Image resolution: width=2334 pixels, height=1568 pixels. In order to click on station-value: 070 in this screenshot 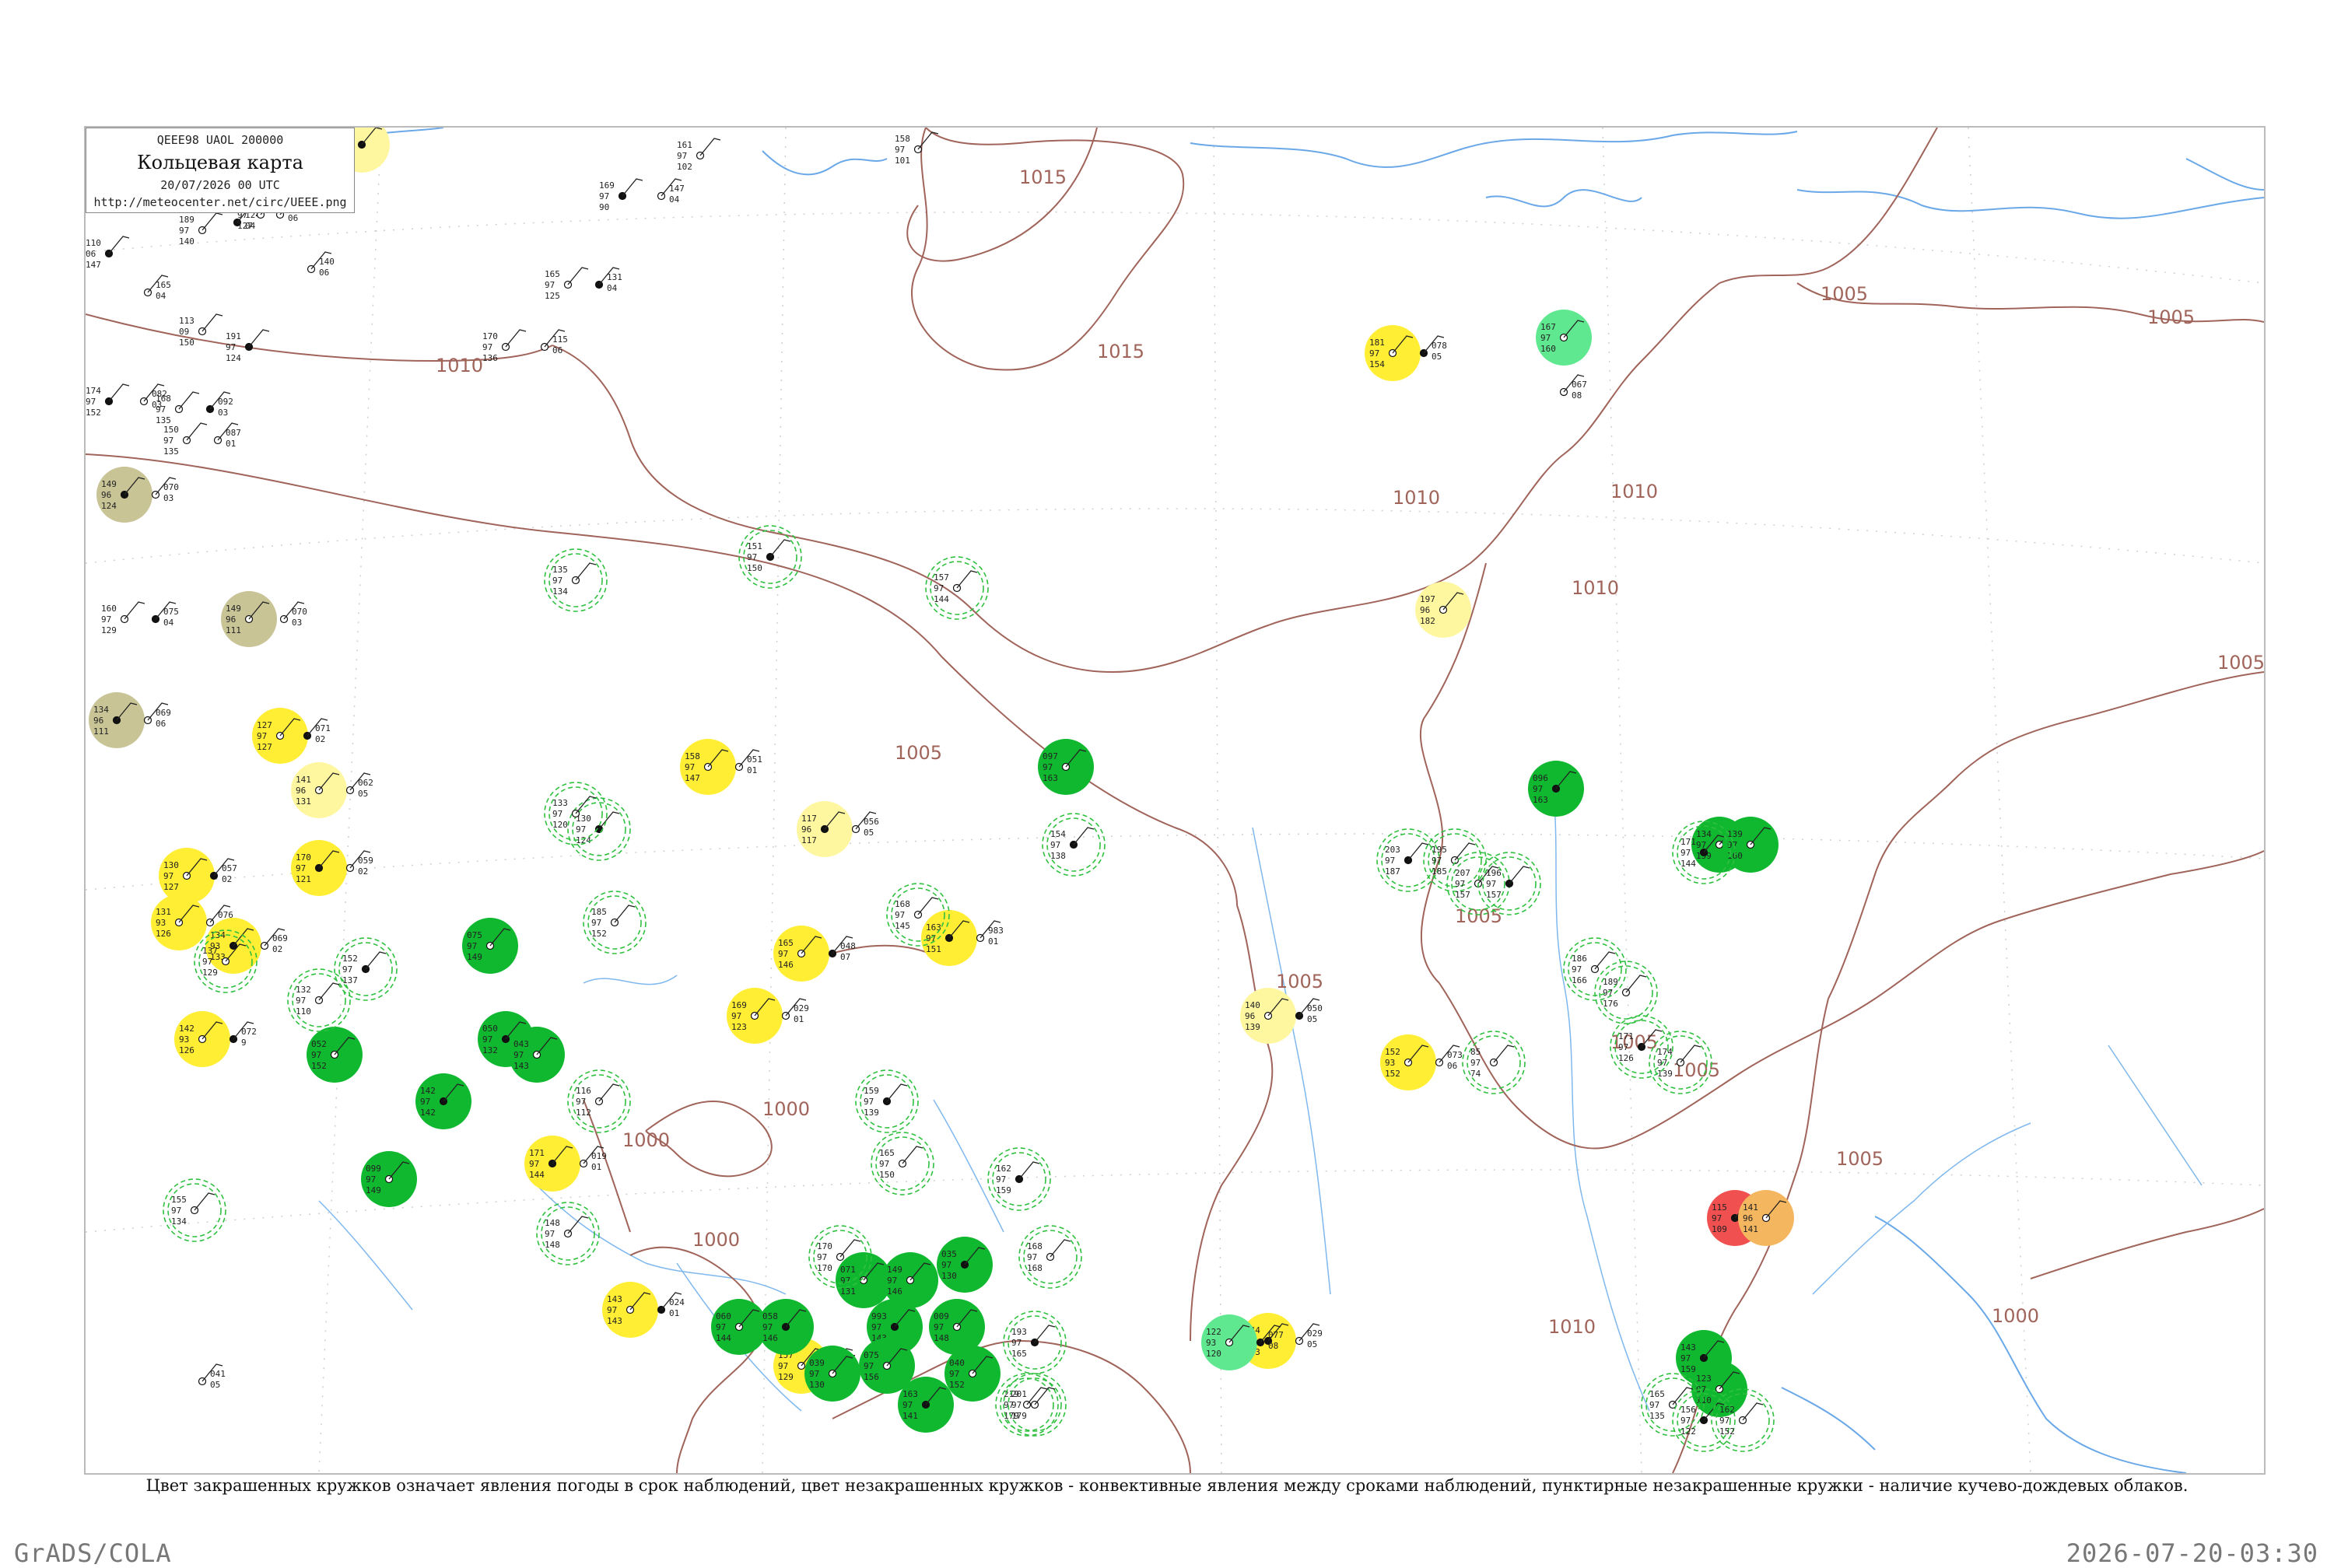, I will do `click(171, 487)`.